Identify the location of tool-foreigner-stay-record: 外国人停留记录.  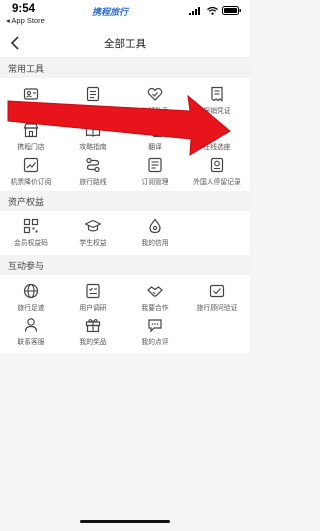
(217, 174).